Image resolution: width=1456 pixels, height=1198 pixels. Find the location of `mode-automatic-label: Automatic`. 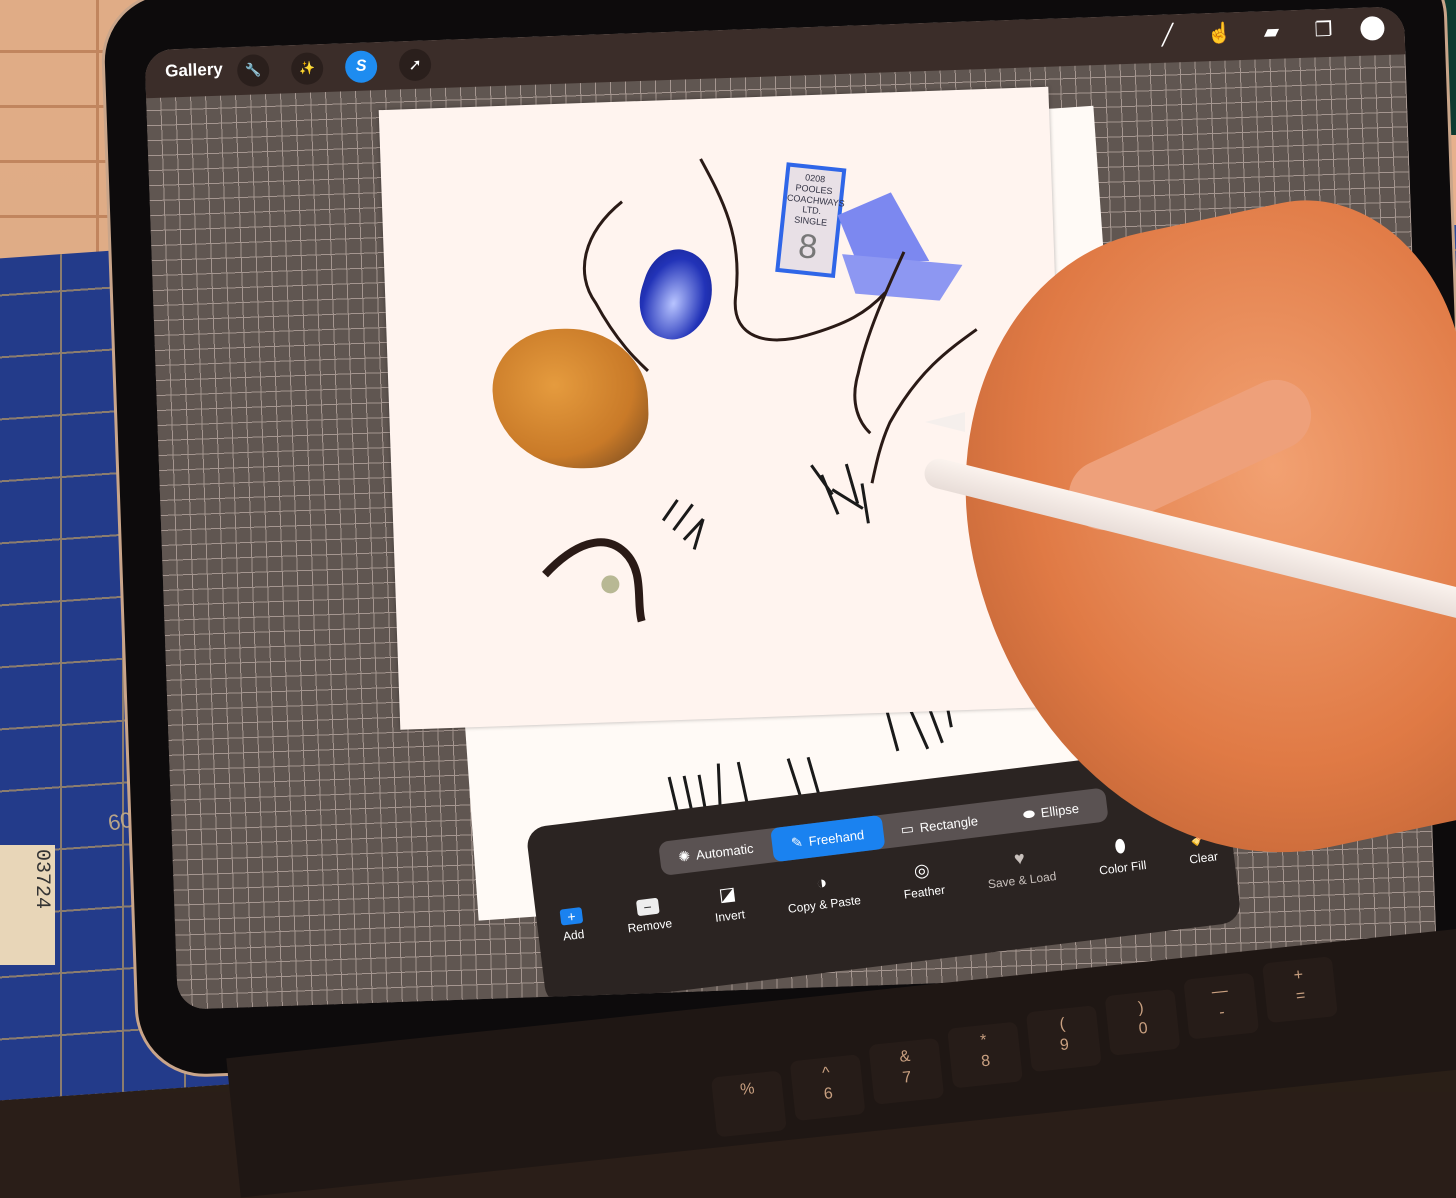

mode-automatic-label: Automatic is located at coordinates (725, 851).